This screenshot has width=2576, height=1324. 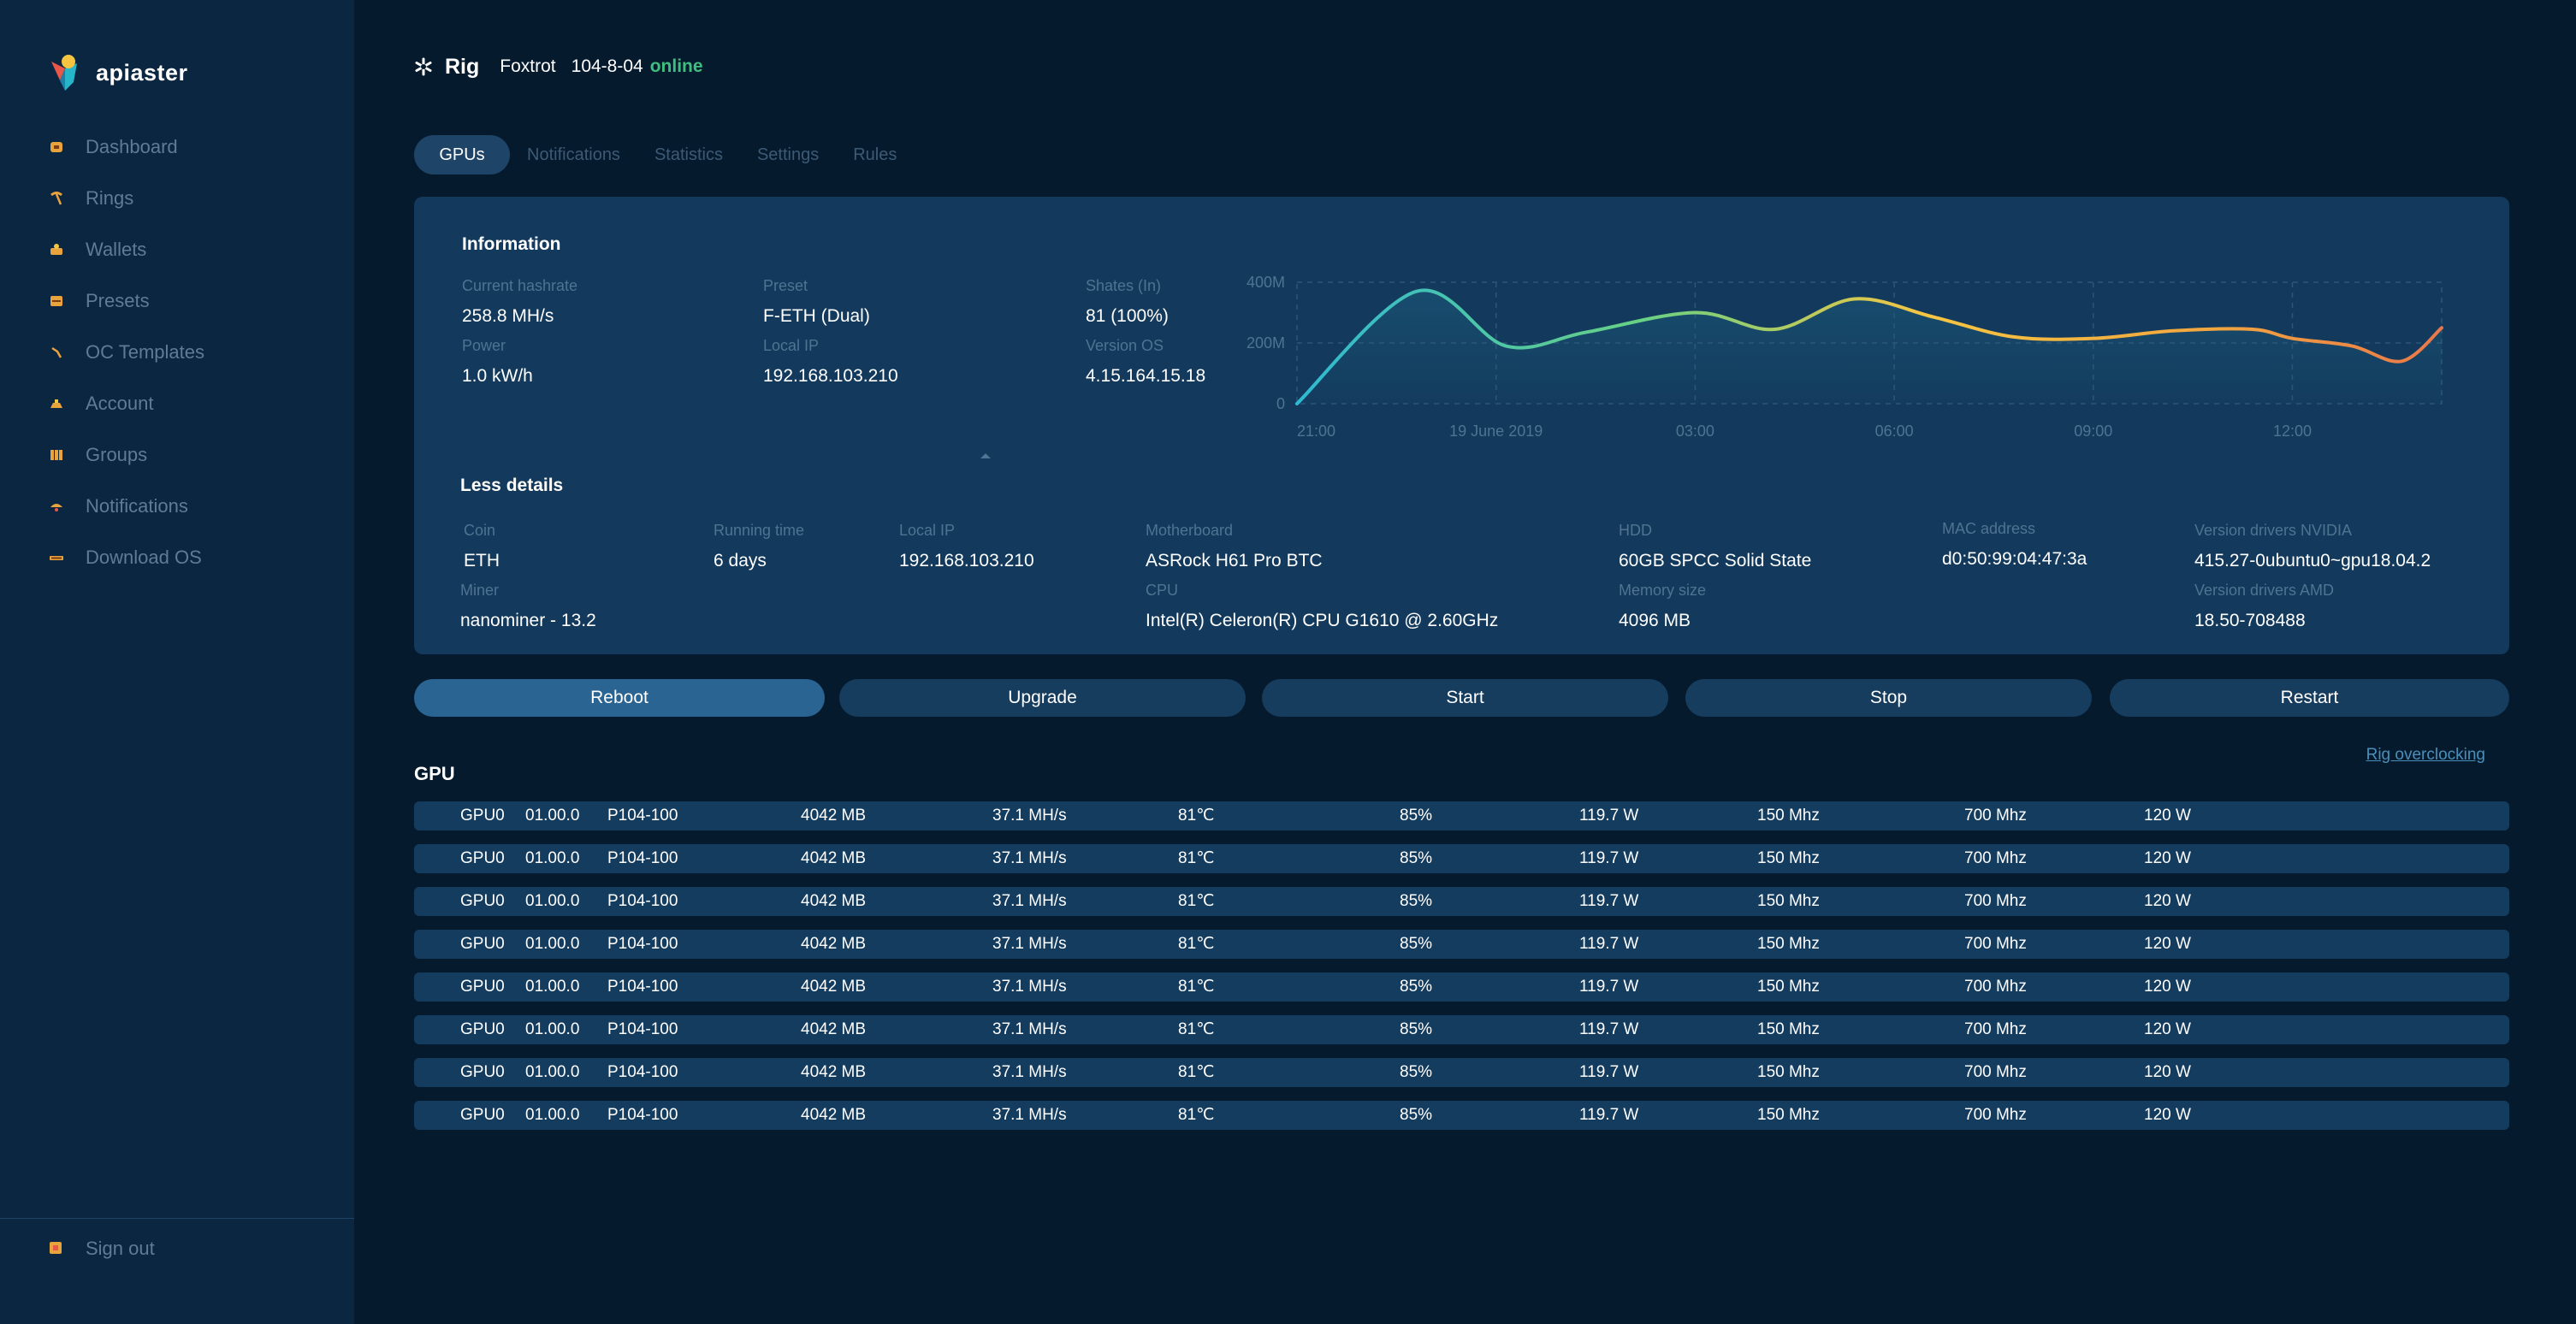 I want to click on rig-overclocking-link: Rig overclocking, so click(x=2425, y=755).